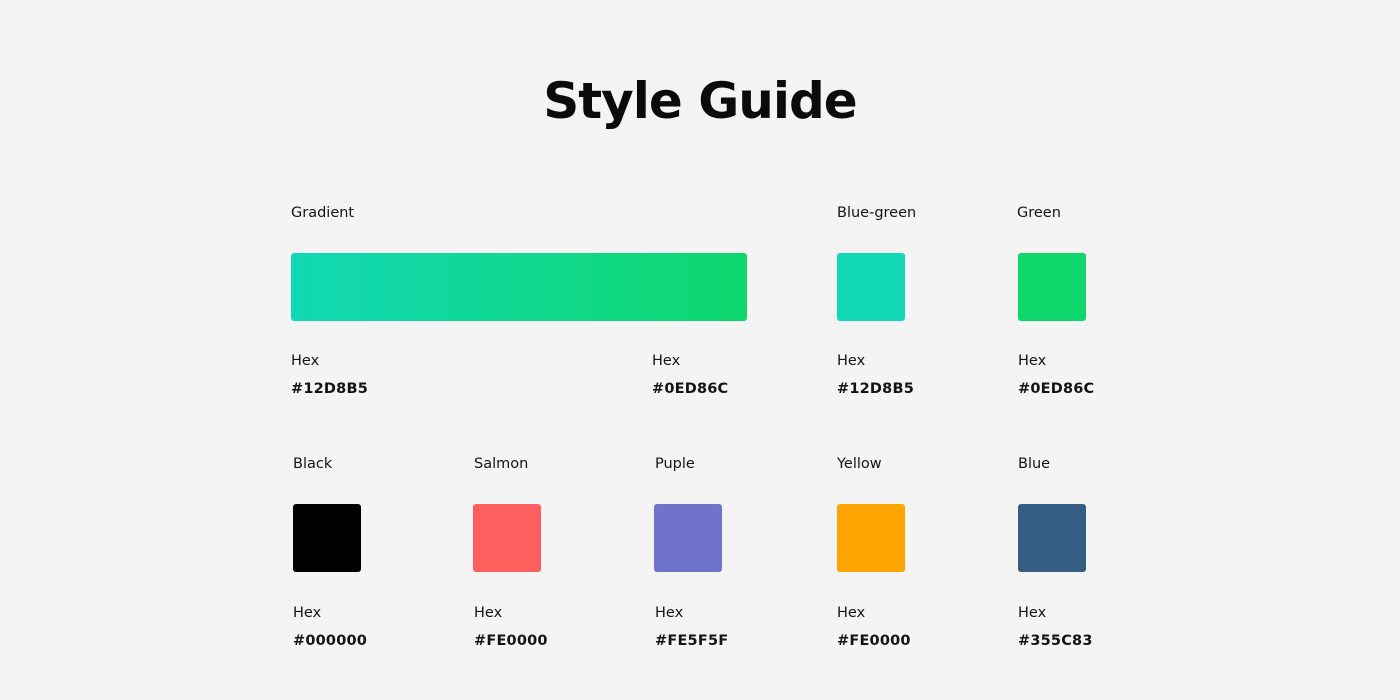 The height and width of the screenshot is (700, 1400). I want to click on swatch-green, so click(1052, 287).